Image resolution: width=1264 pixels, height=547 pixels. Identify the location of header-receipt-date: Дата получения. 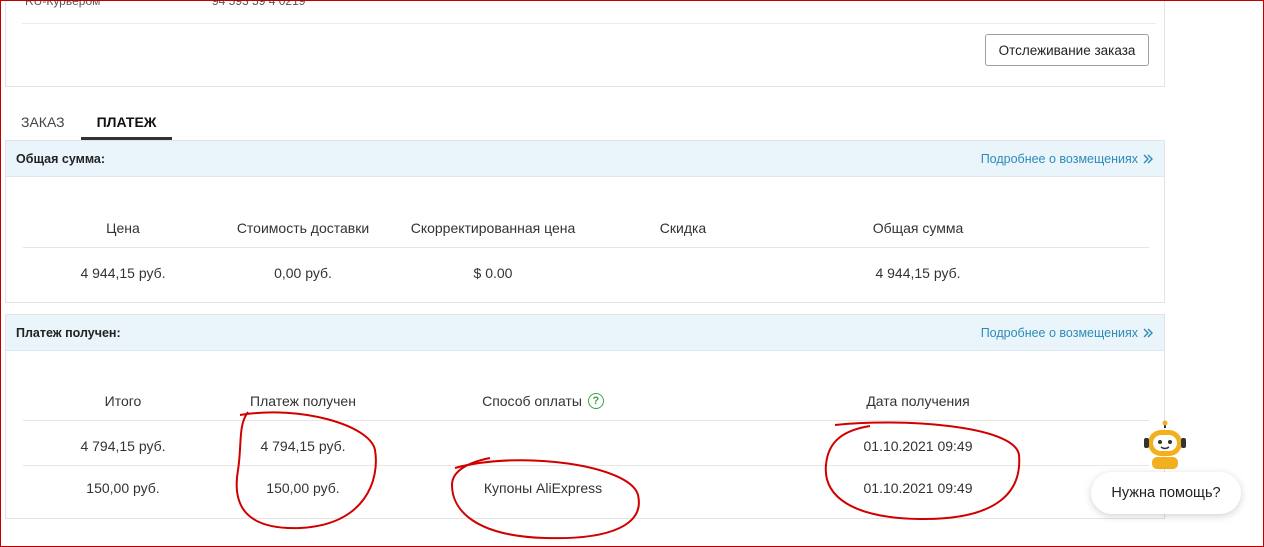
(918, 401).